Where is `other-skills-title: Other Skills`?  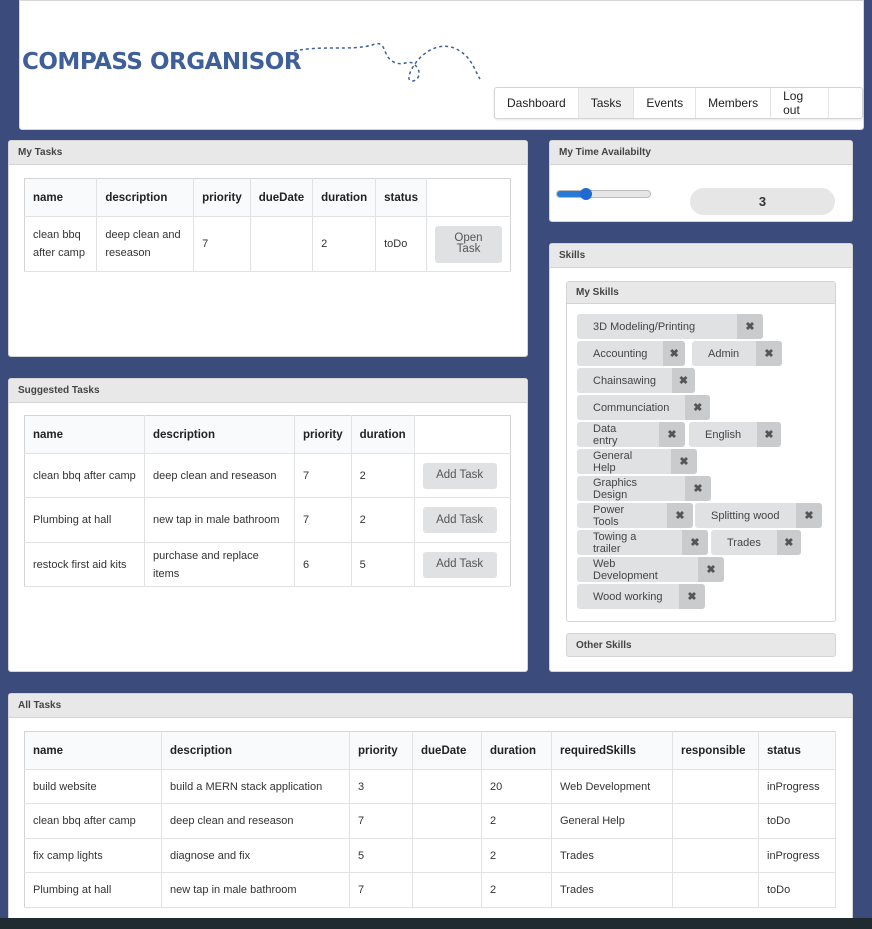 other-skills-title: Other Skills is located at coordinates (701, 645).